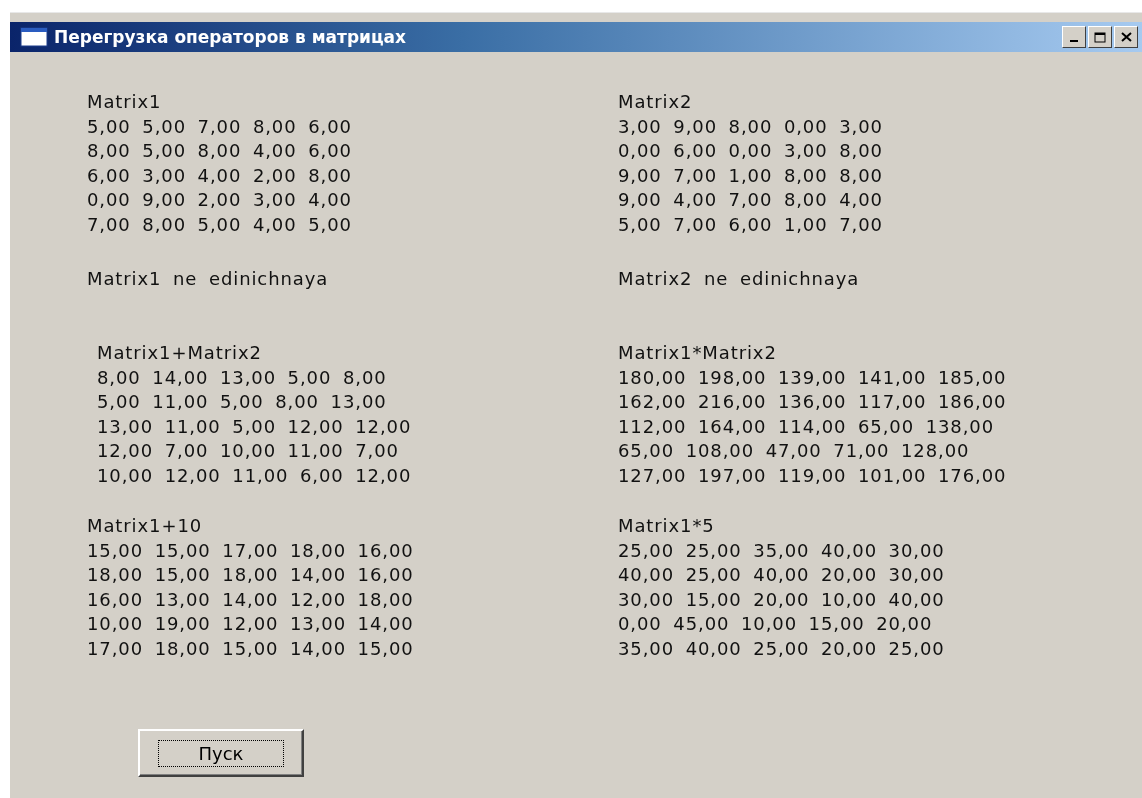  What do you see at coordinates (812, 377) in the screenshot?
I see `matrix-row: 180,00 198,00 139,00 141,00 185,00` at bounding box center [812, 377].